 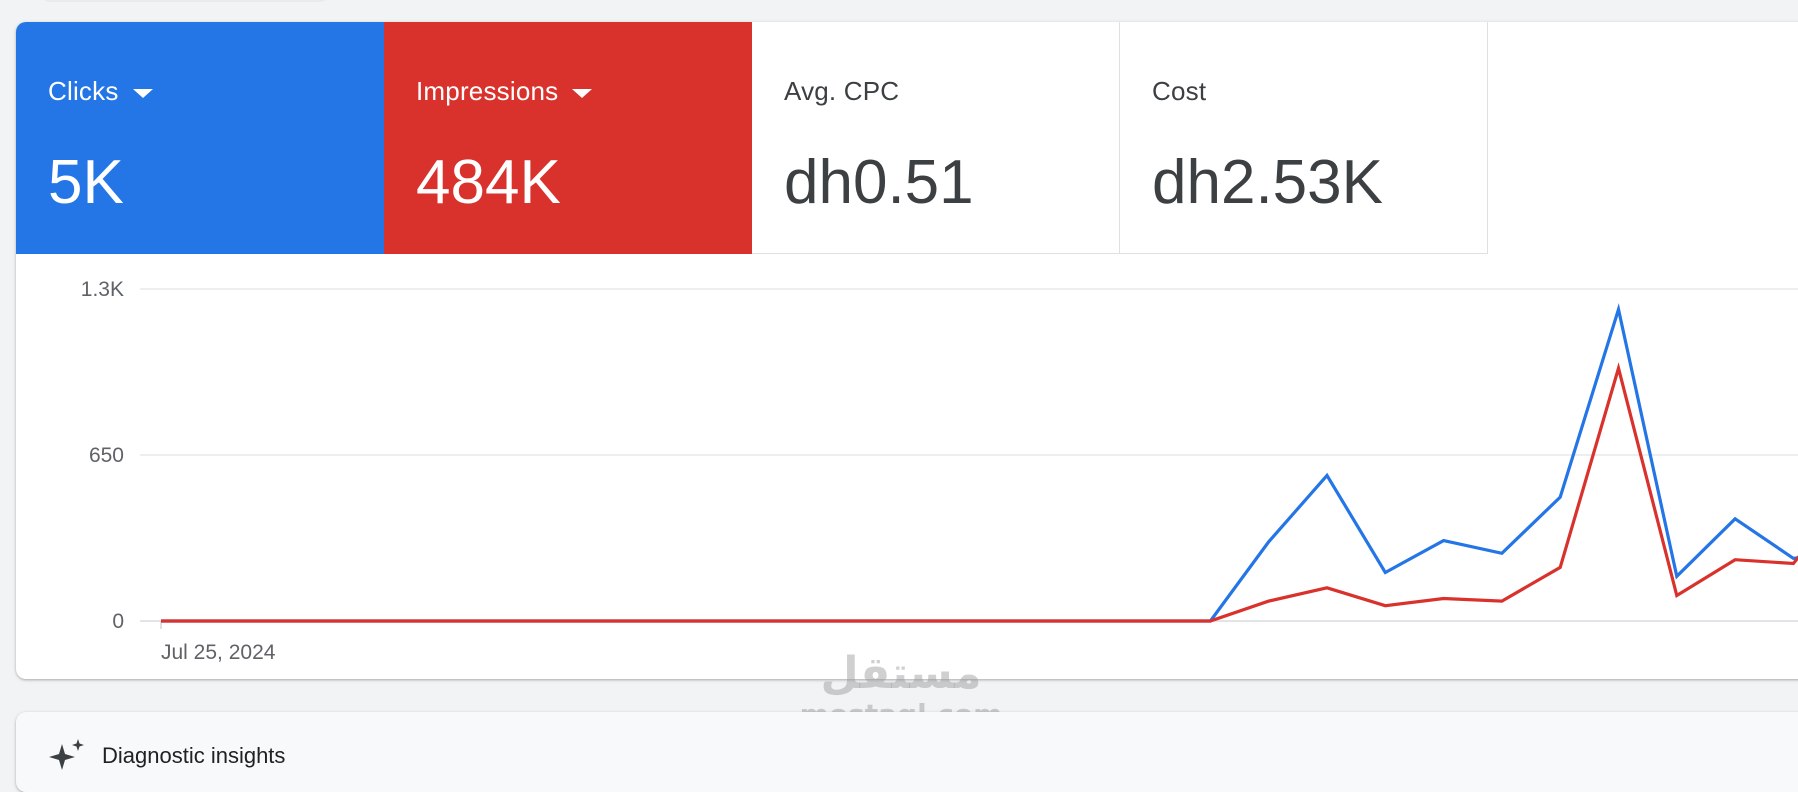 I want to click on metric-label: Cost, so click(x=1179, y=91).